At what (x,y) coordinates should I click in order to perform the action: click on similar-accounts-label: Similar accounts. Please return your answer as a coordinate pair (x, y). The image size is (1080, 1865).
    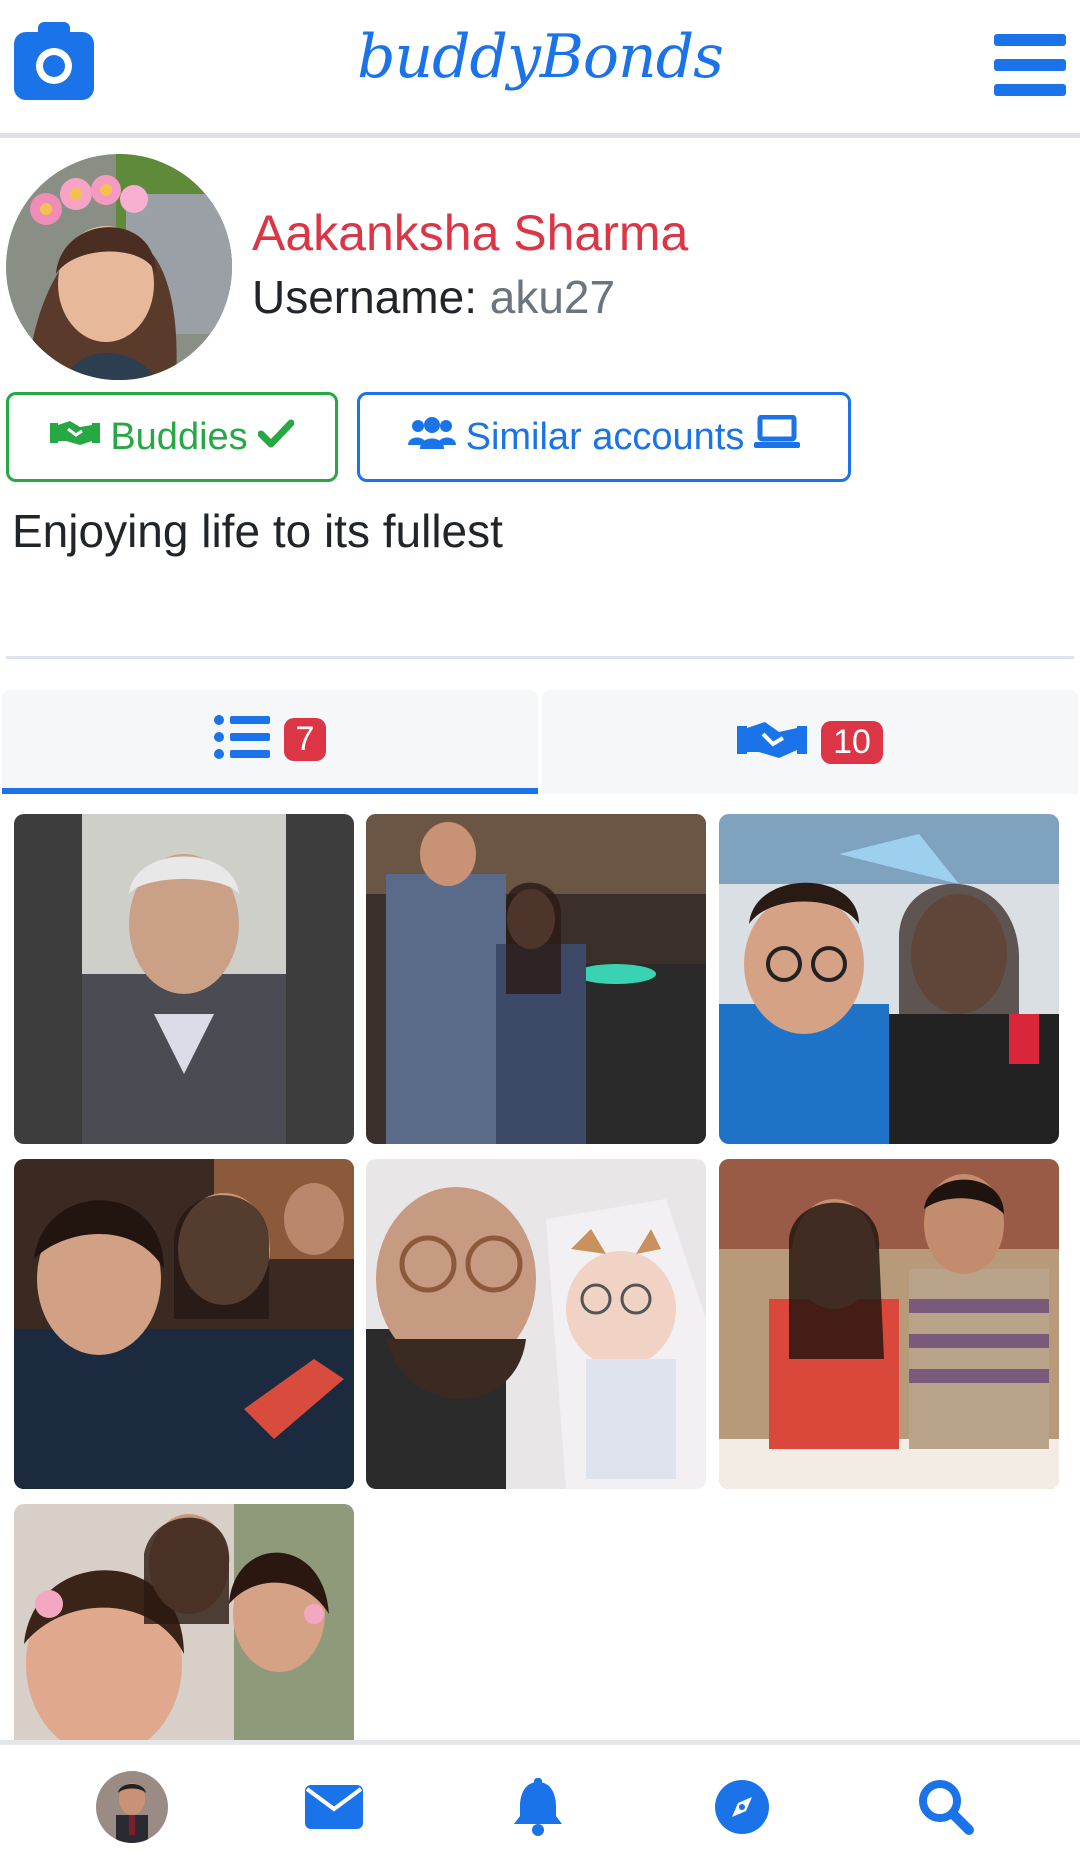
    Looking at the image, I should click on (605, 436).